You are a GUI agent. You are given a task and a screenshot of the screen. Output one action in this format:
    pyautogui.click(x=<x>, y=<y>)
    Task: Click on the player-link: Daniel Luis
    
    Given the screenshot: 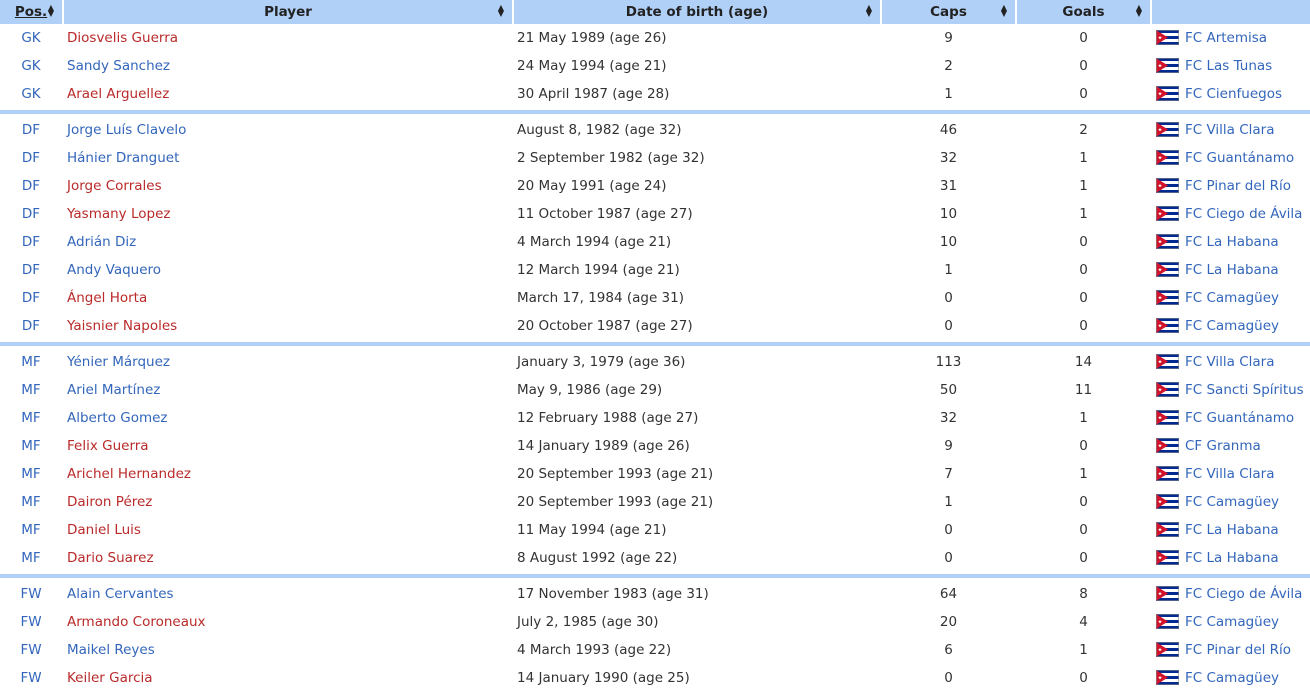 What is the action you would take?
    pyautogui.click(x=104, y=530)
    